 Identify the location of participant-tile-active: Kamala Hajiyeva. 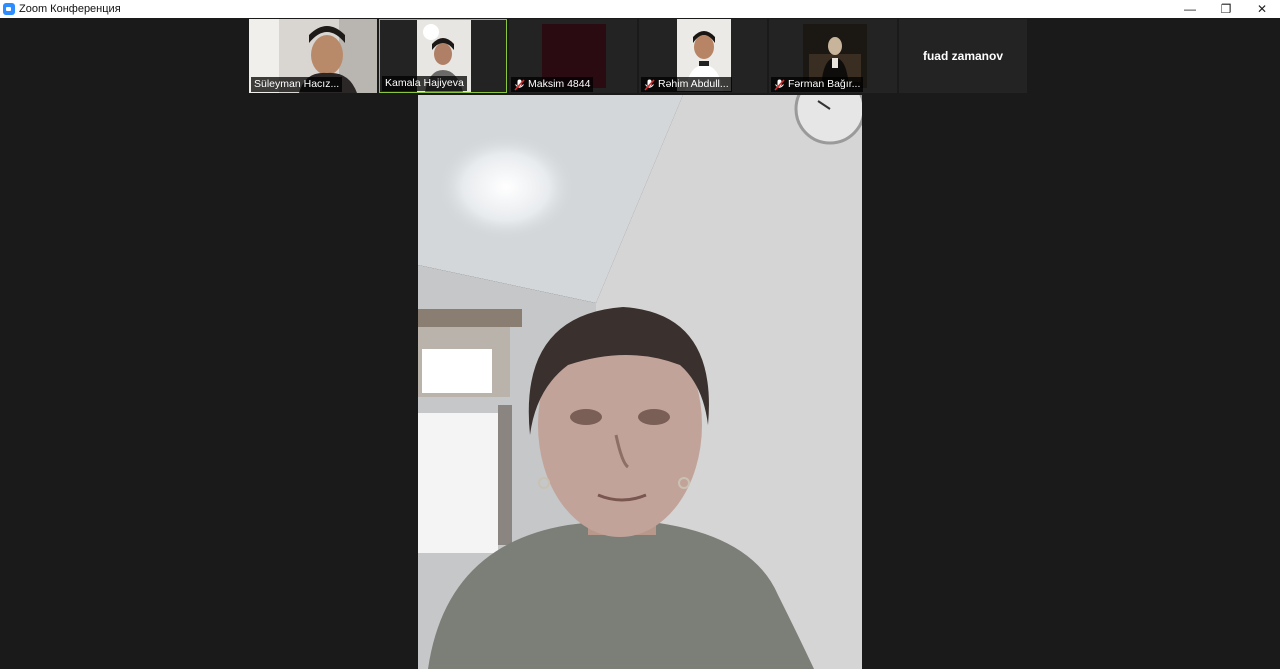
(443, 56).